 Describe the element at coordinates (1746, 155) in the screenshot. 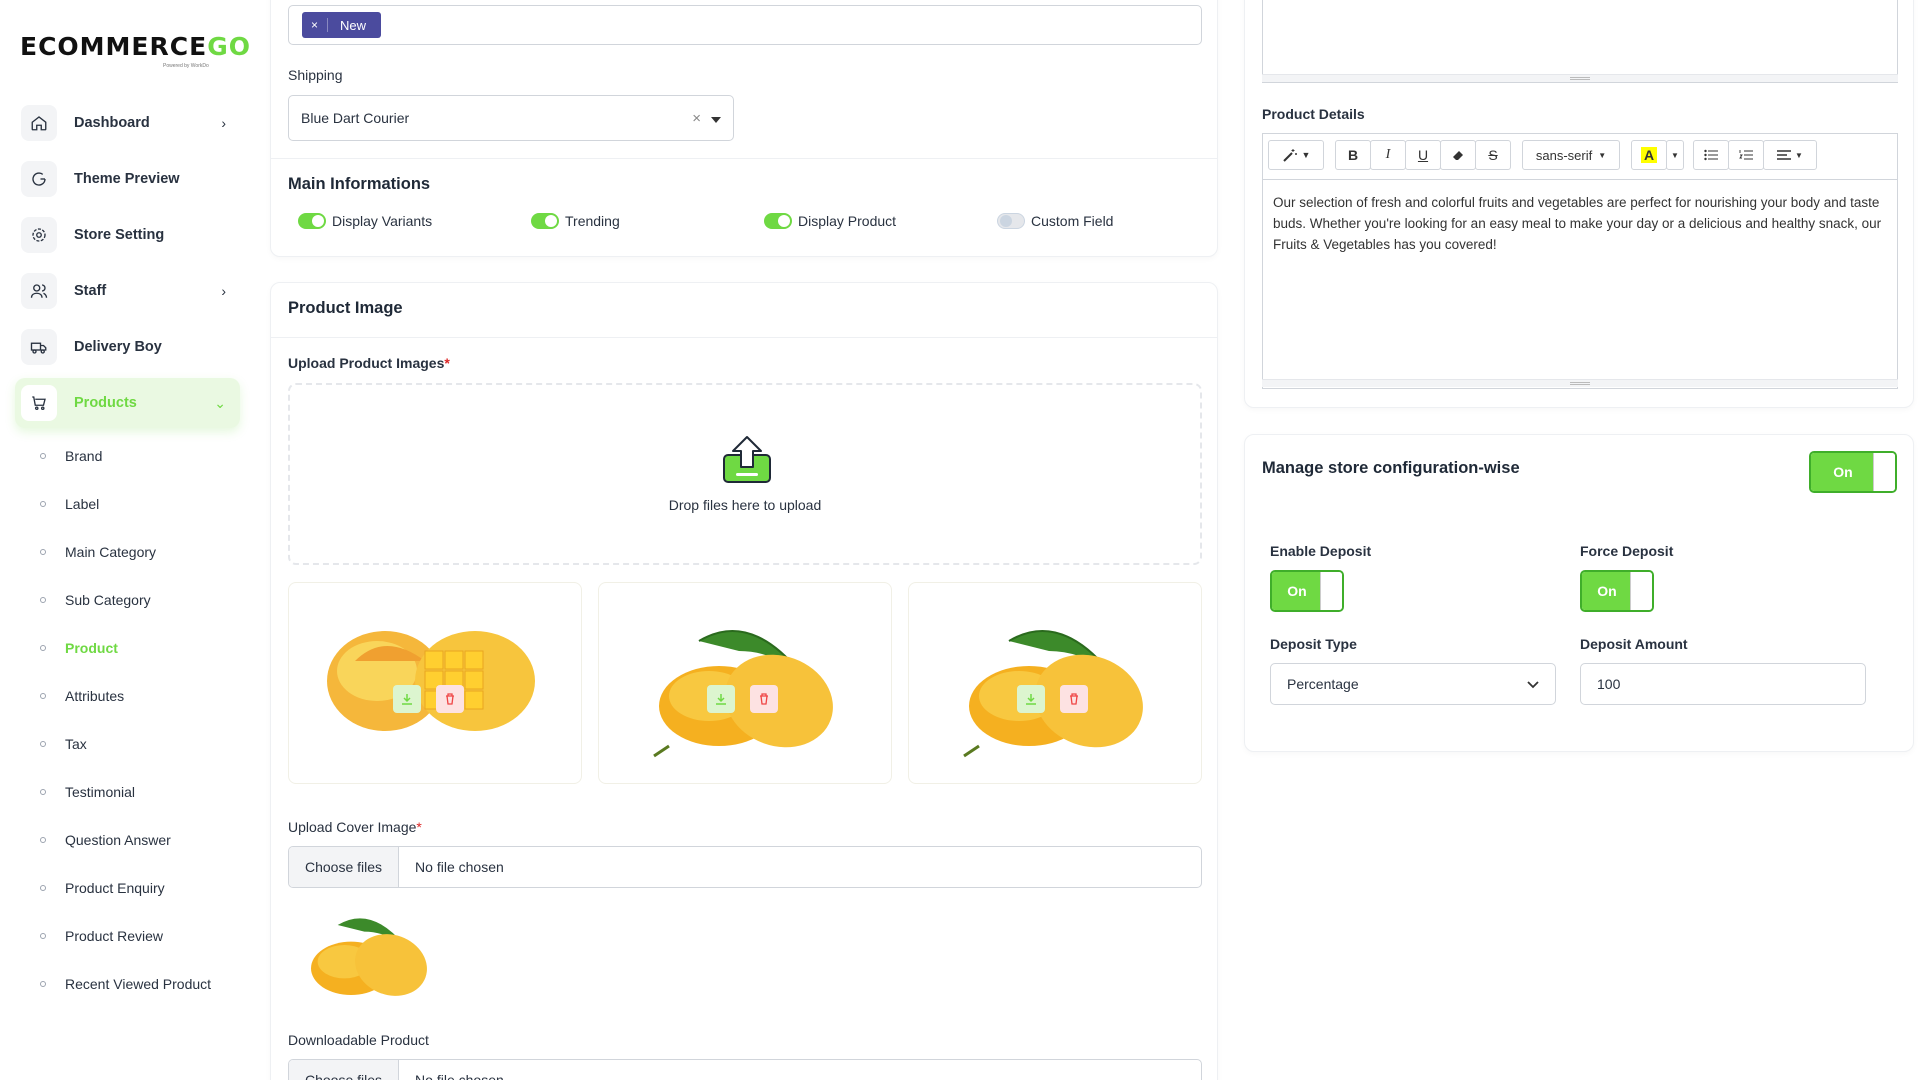

I see `numbered-list-icon` at that location.